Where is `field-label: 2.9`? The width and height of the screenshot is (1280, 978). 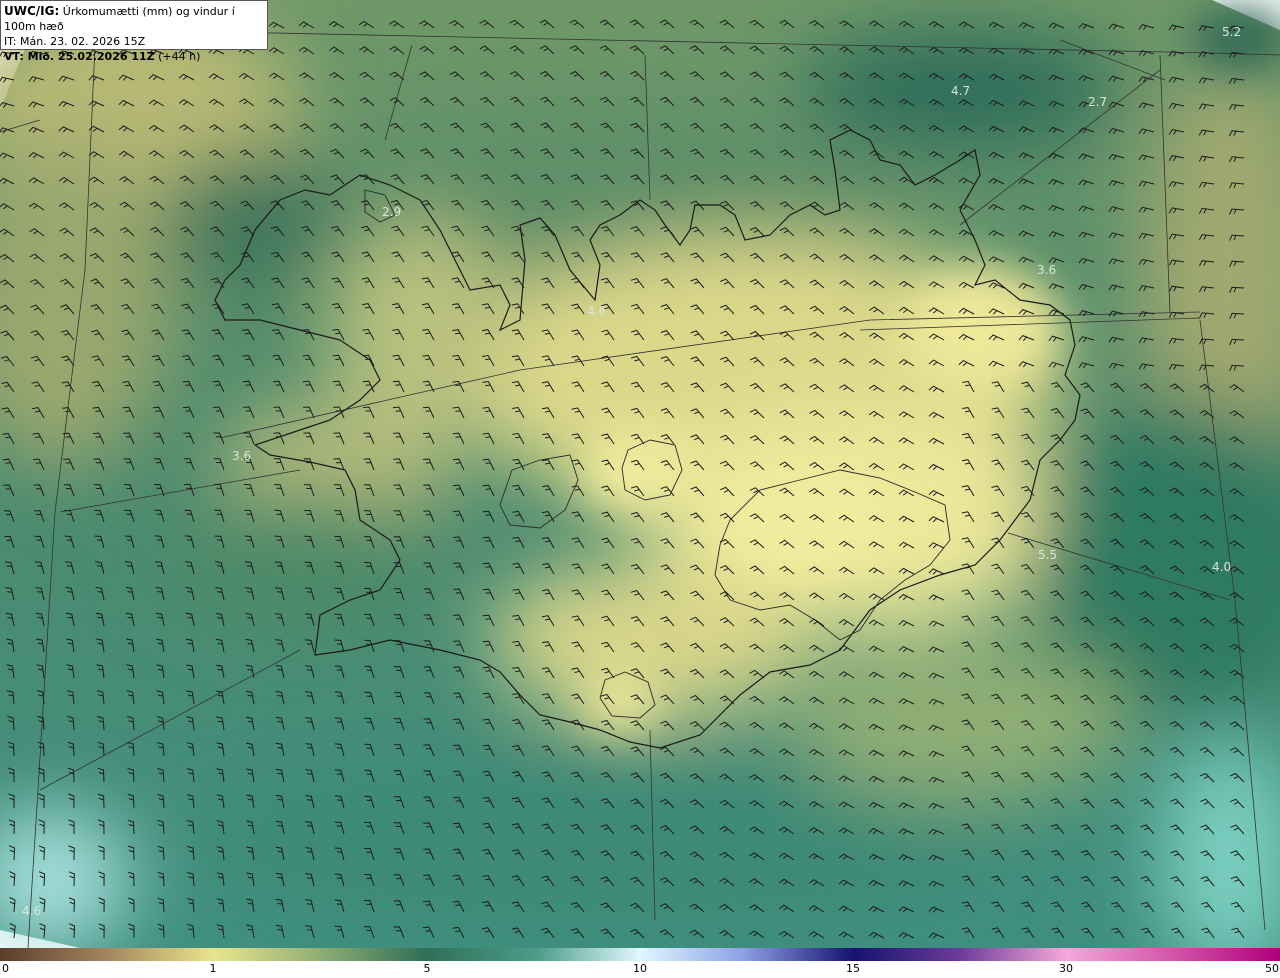 field-label: 2.9 is located at coordinates (391, 212).